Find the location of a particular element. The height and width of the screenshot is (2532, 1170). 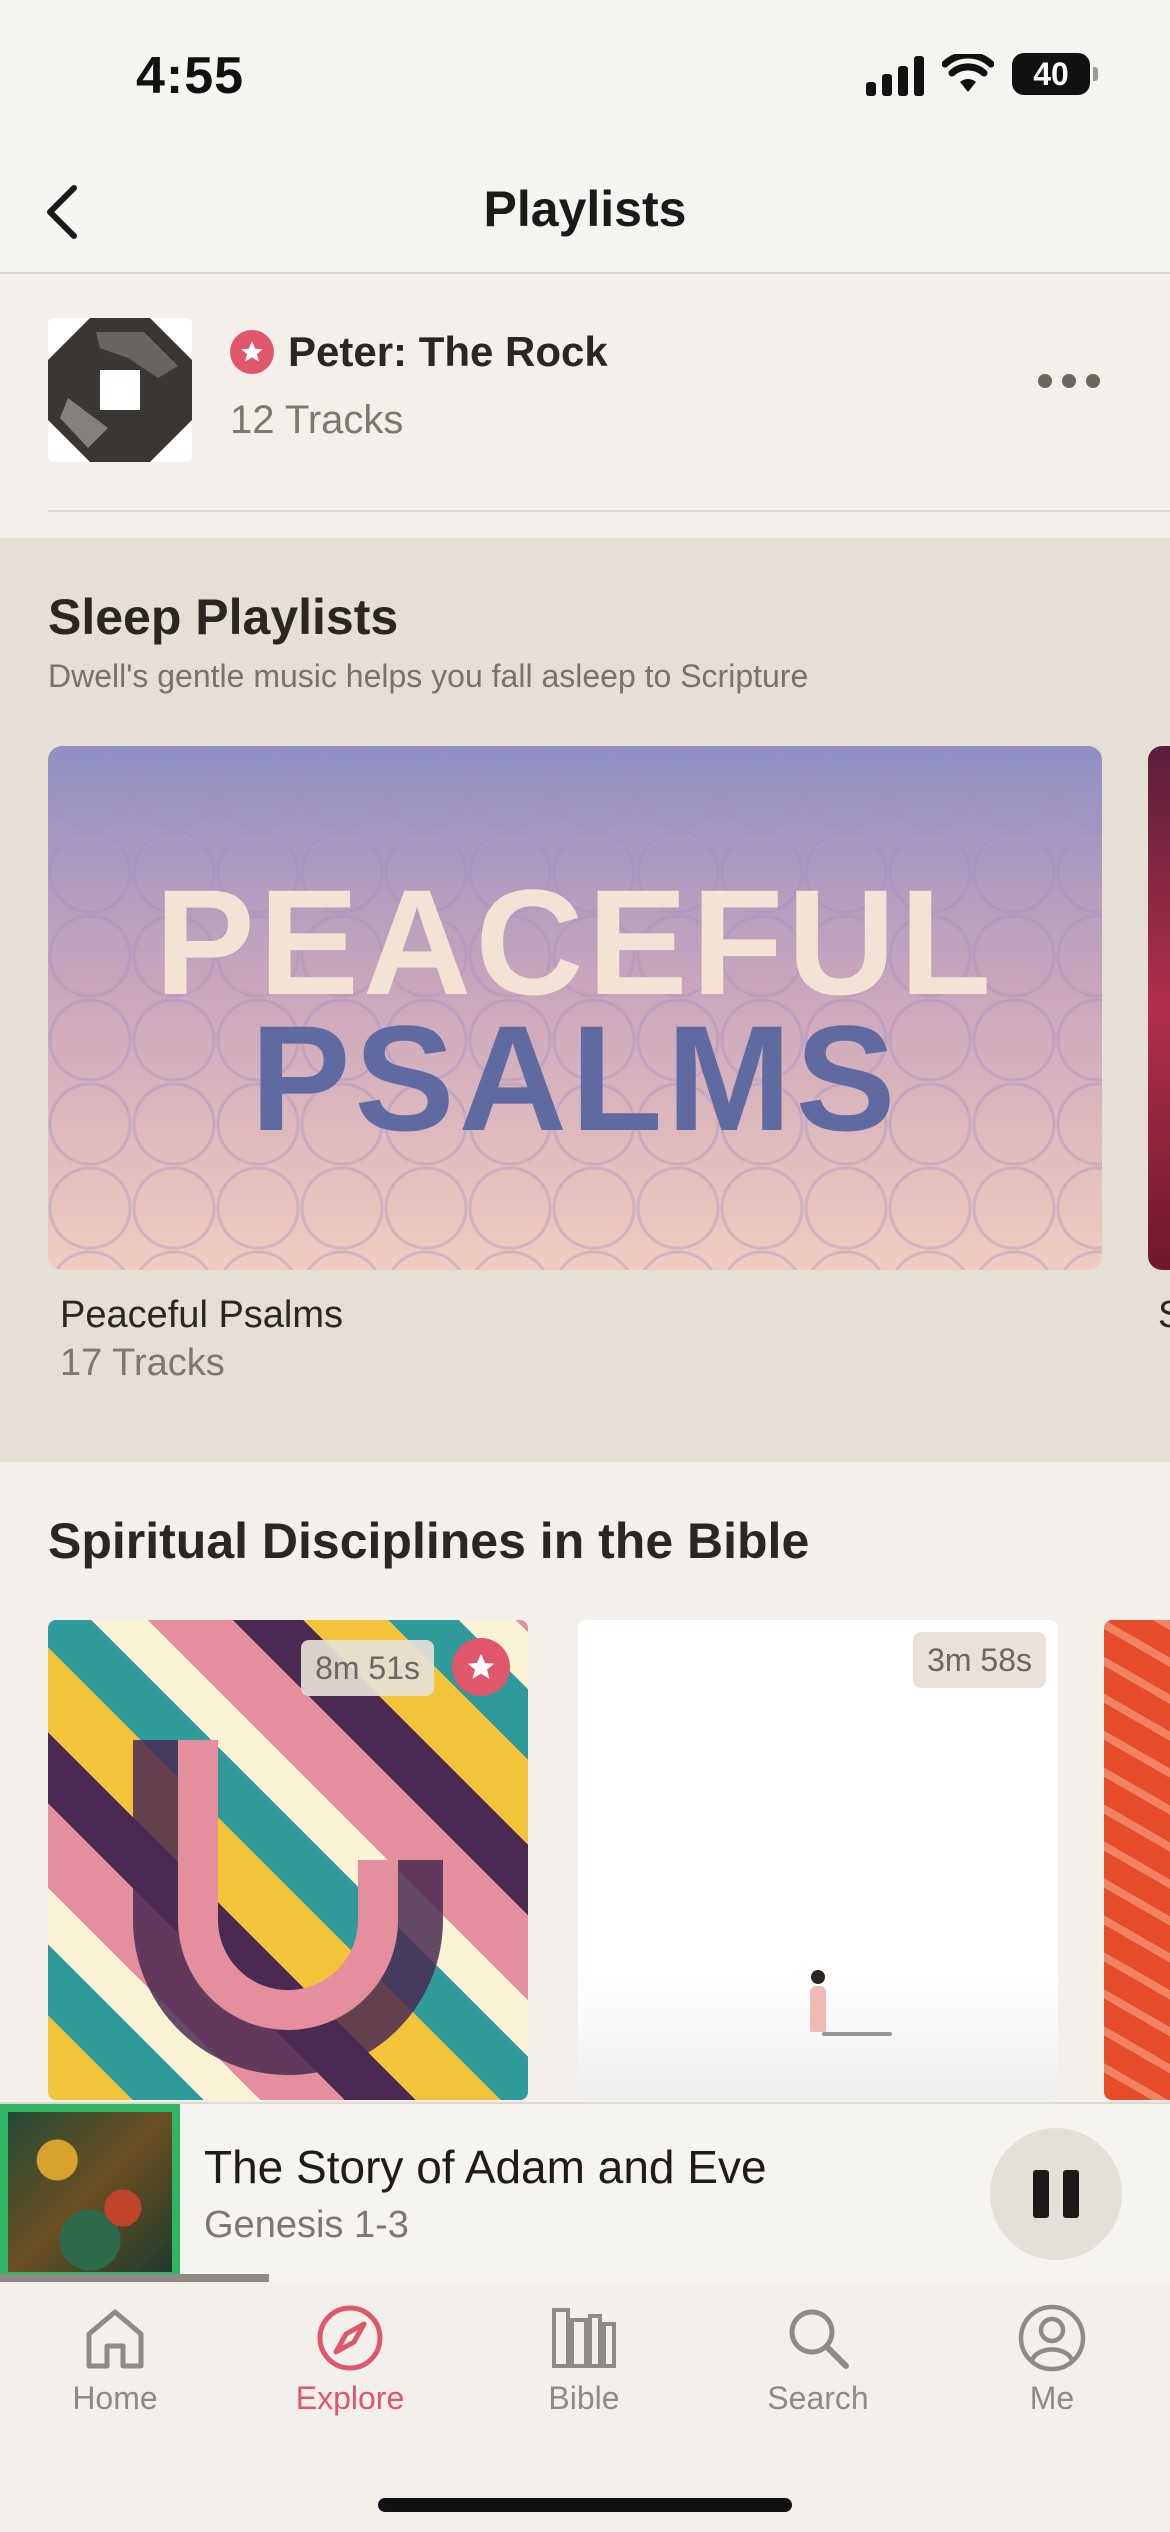

episode-card is located at coordinates (1137, 1860).